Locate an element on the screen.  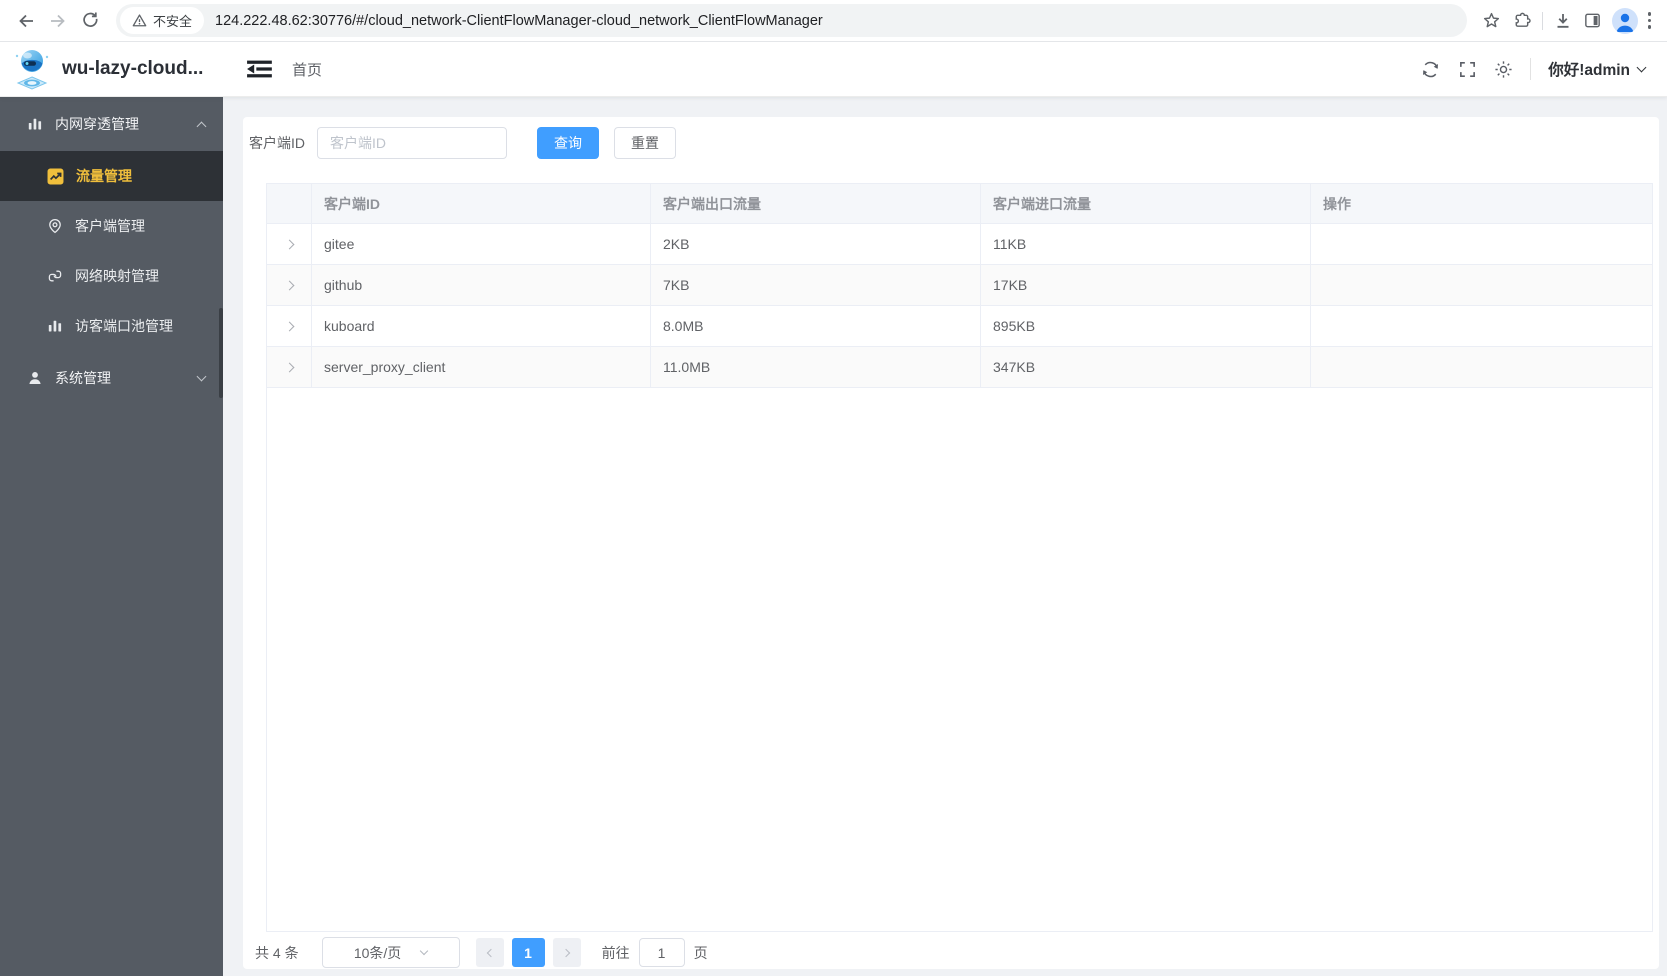
sidebar-item-client-manage: 客户端管理 is located at coordinates (111, 226).